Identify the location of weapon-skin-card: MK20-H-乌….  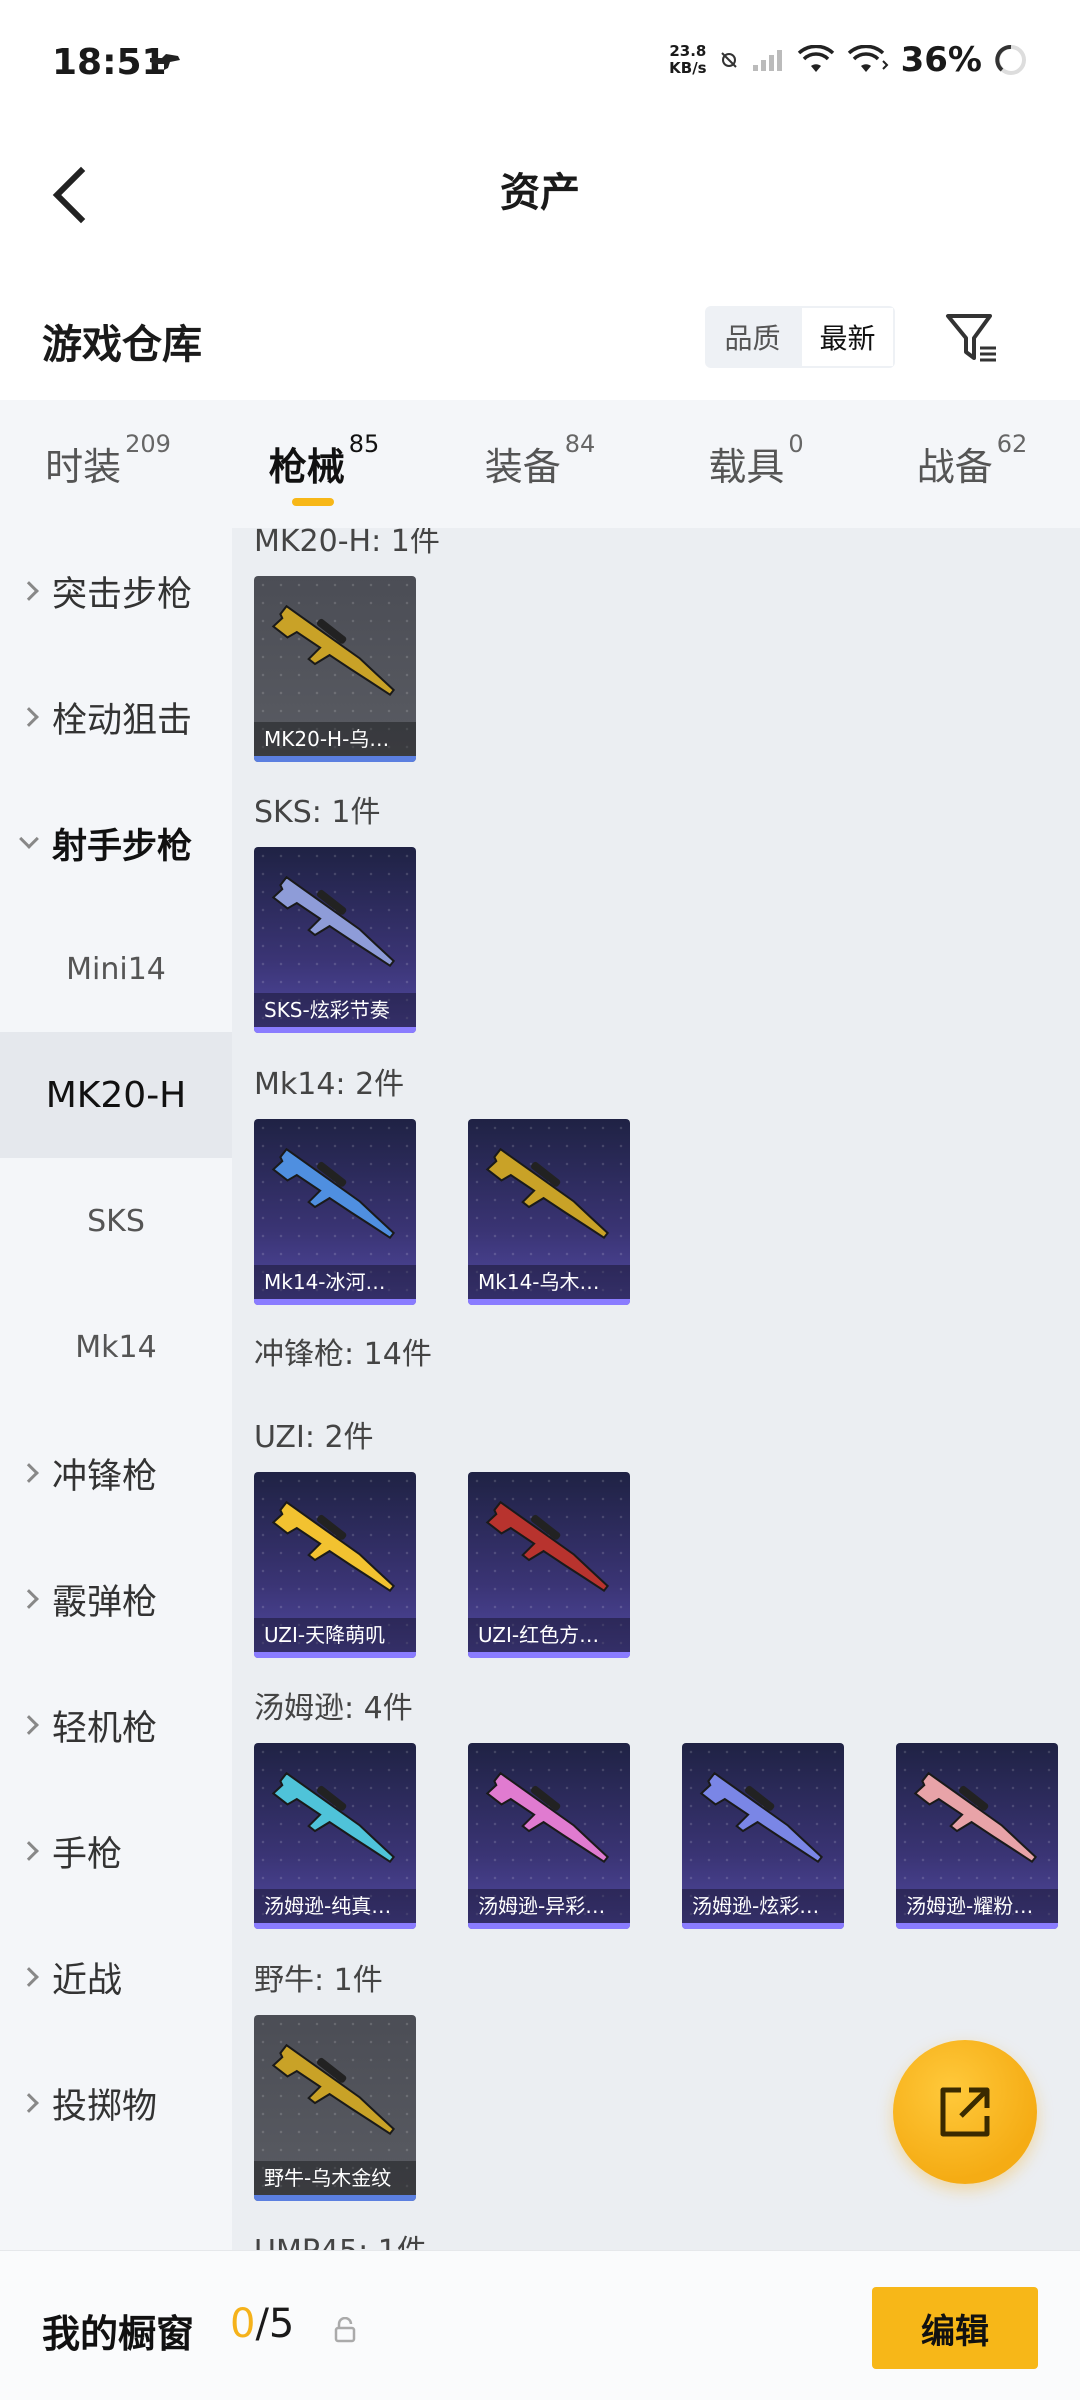
(335, 669).